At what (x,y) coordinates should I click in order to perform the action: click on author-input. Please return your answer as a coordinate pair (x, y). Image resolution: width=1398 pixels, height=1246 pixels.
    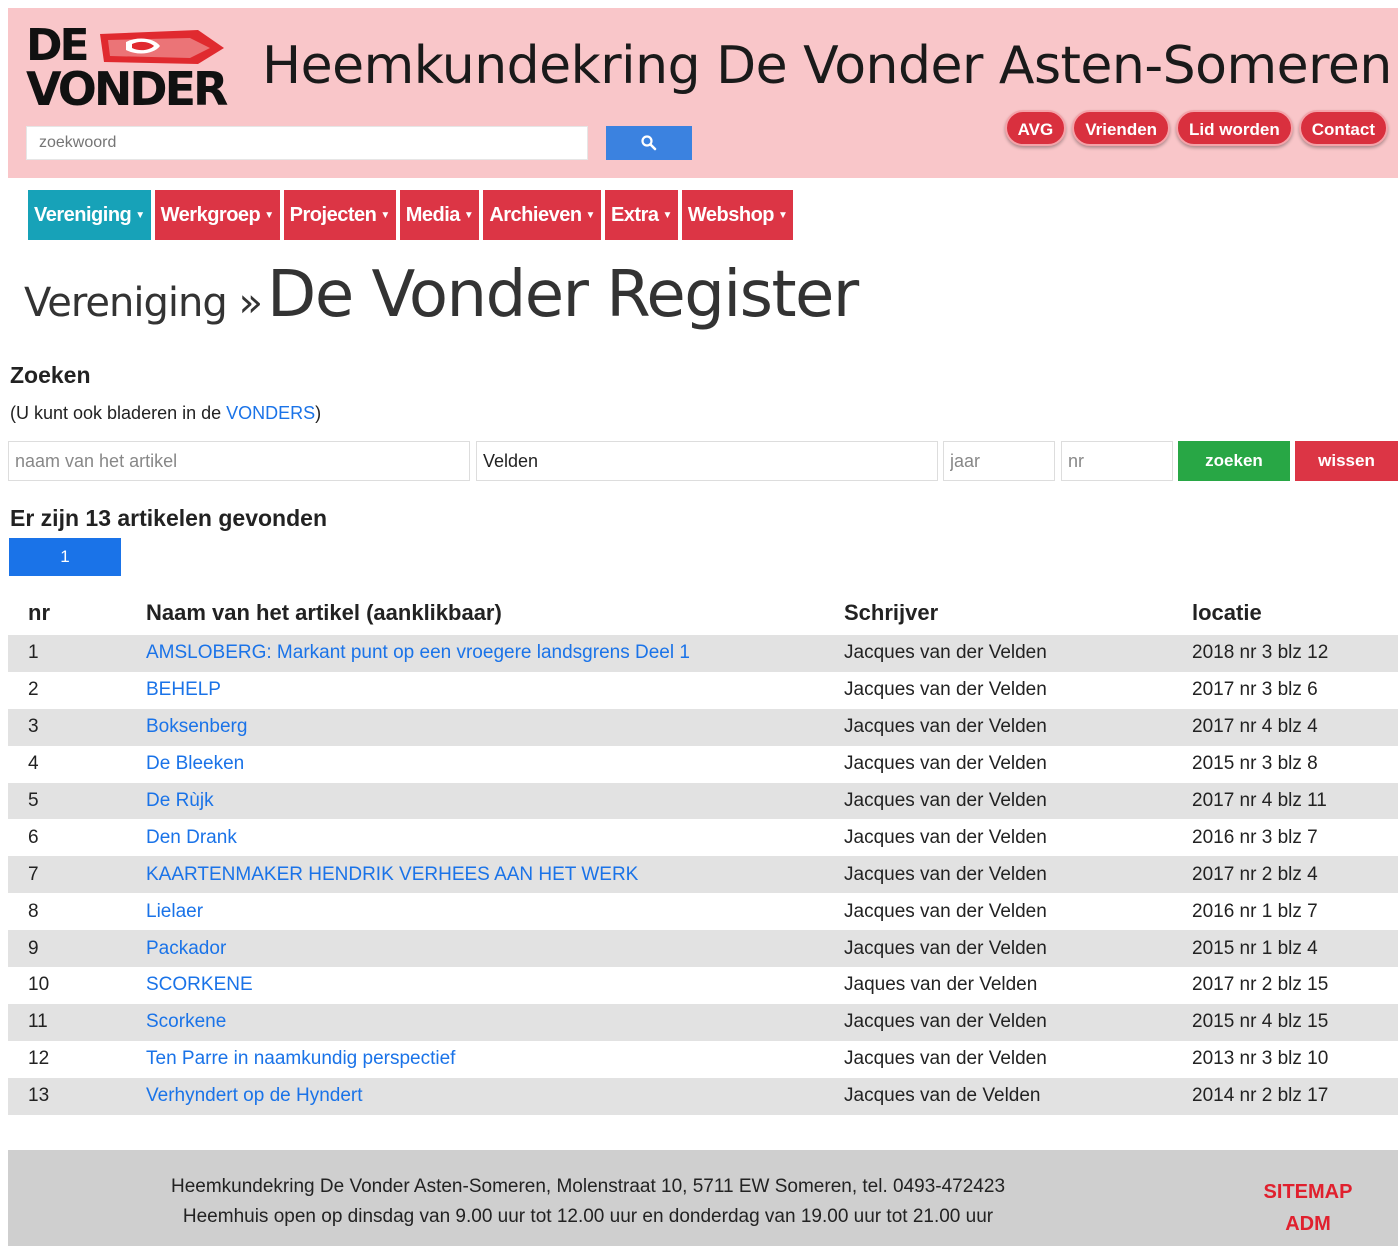
    Looking at the image, I should click on (707, 461).